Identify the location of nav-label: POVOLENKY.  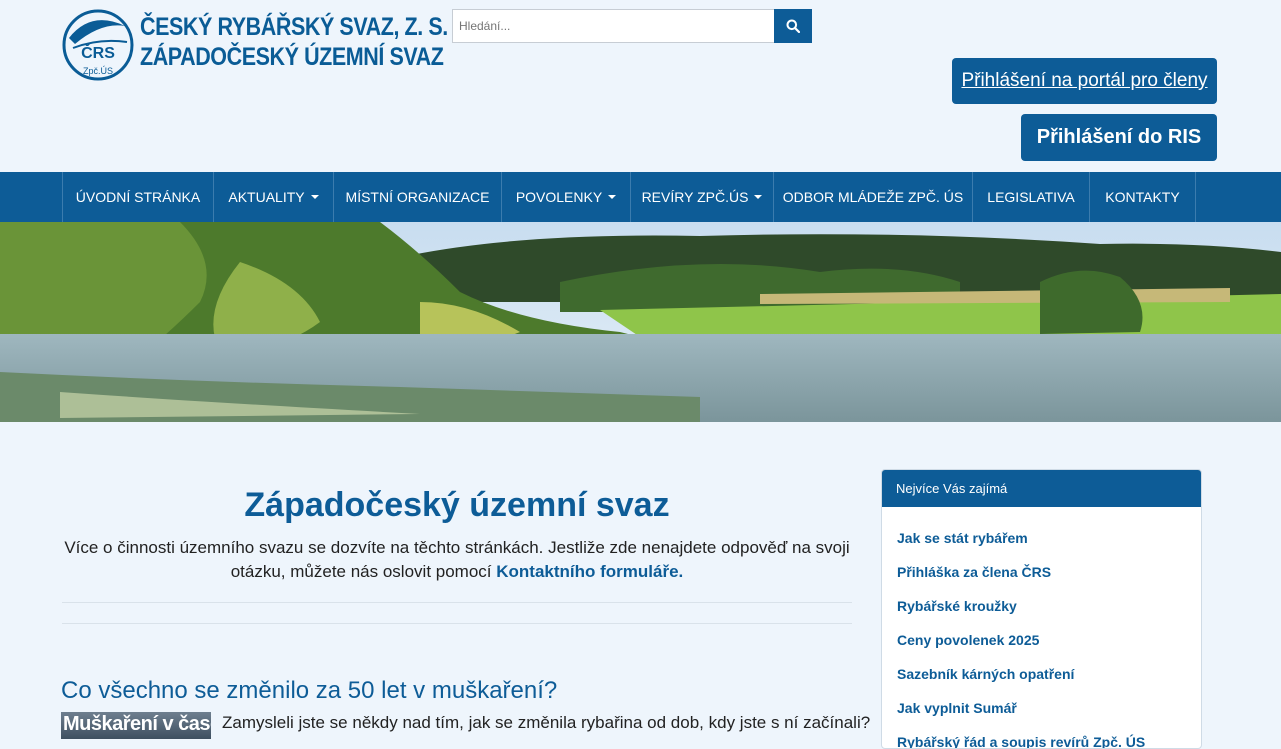
(559, 197).